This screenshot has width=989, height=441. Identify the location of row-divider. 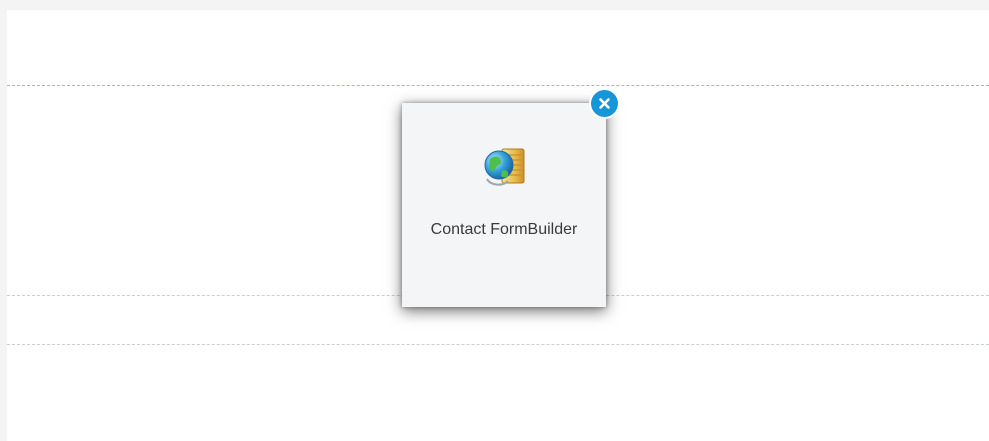
(498, 85).